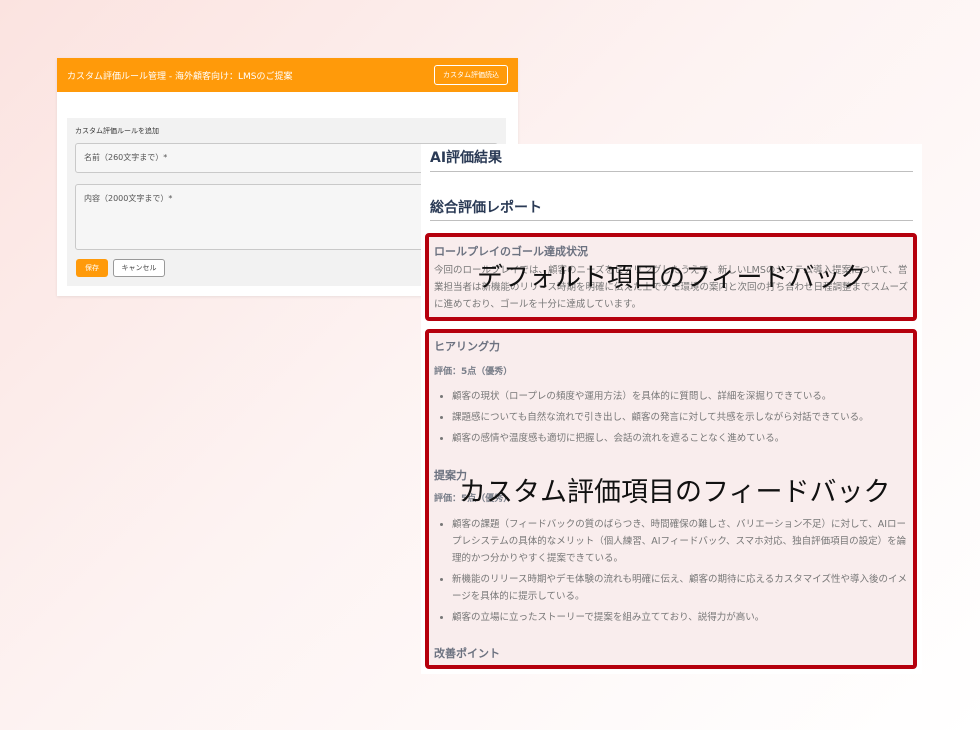 The height and width of the screenshot is (730, 980). I want to click on list-item: 顧客の現状（ロープレの頻度や運用方法）を具体的に質問し、詳細を深掘りできている。, so click(682, 396).